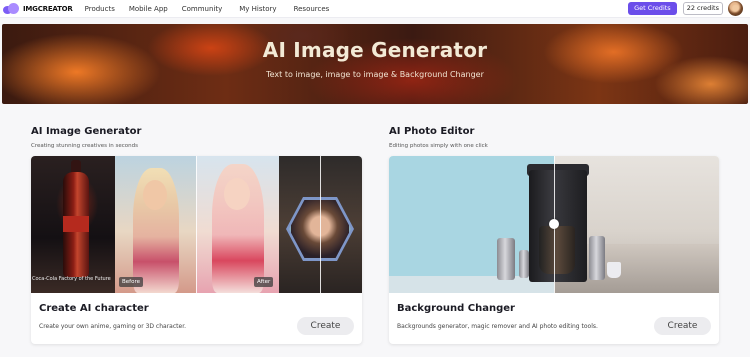 The image size is (750, 357). I want to click on compare-divider, so click(196, 224).